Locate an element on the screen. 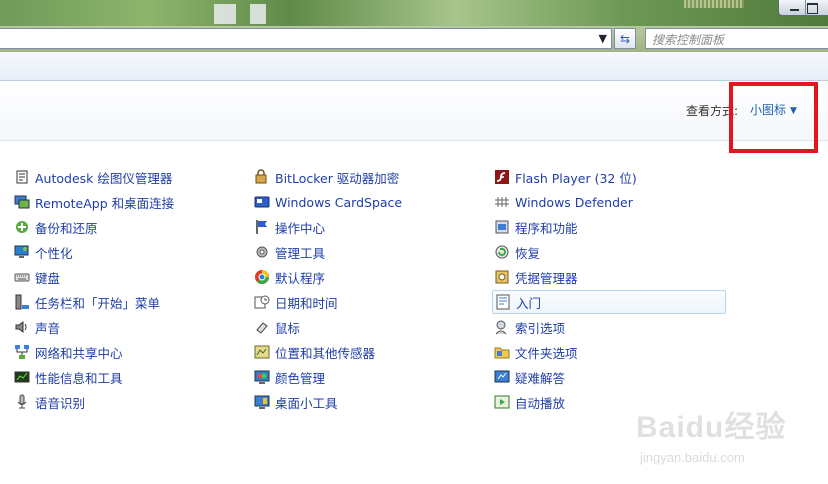  remote-desktop-icon is located at coordinates (22, 202).